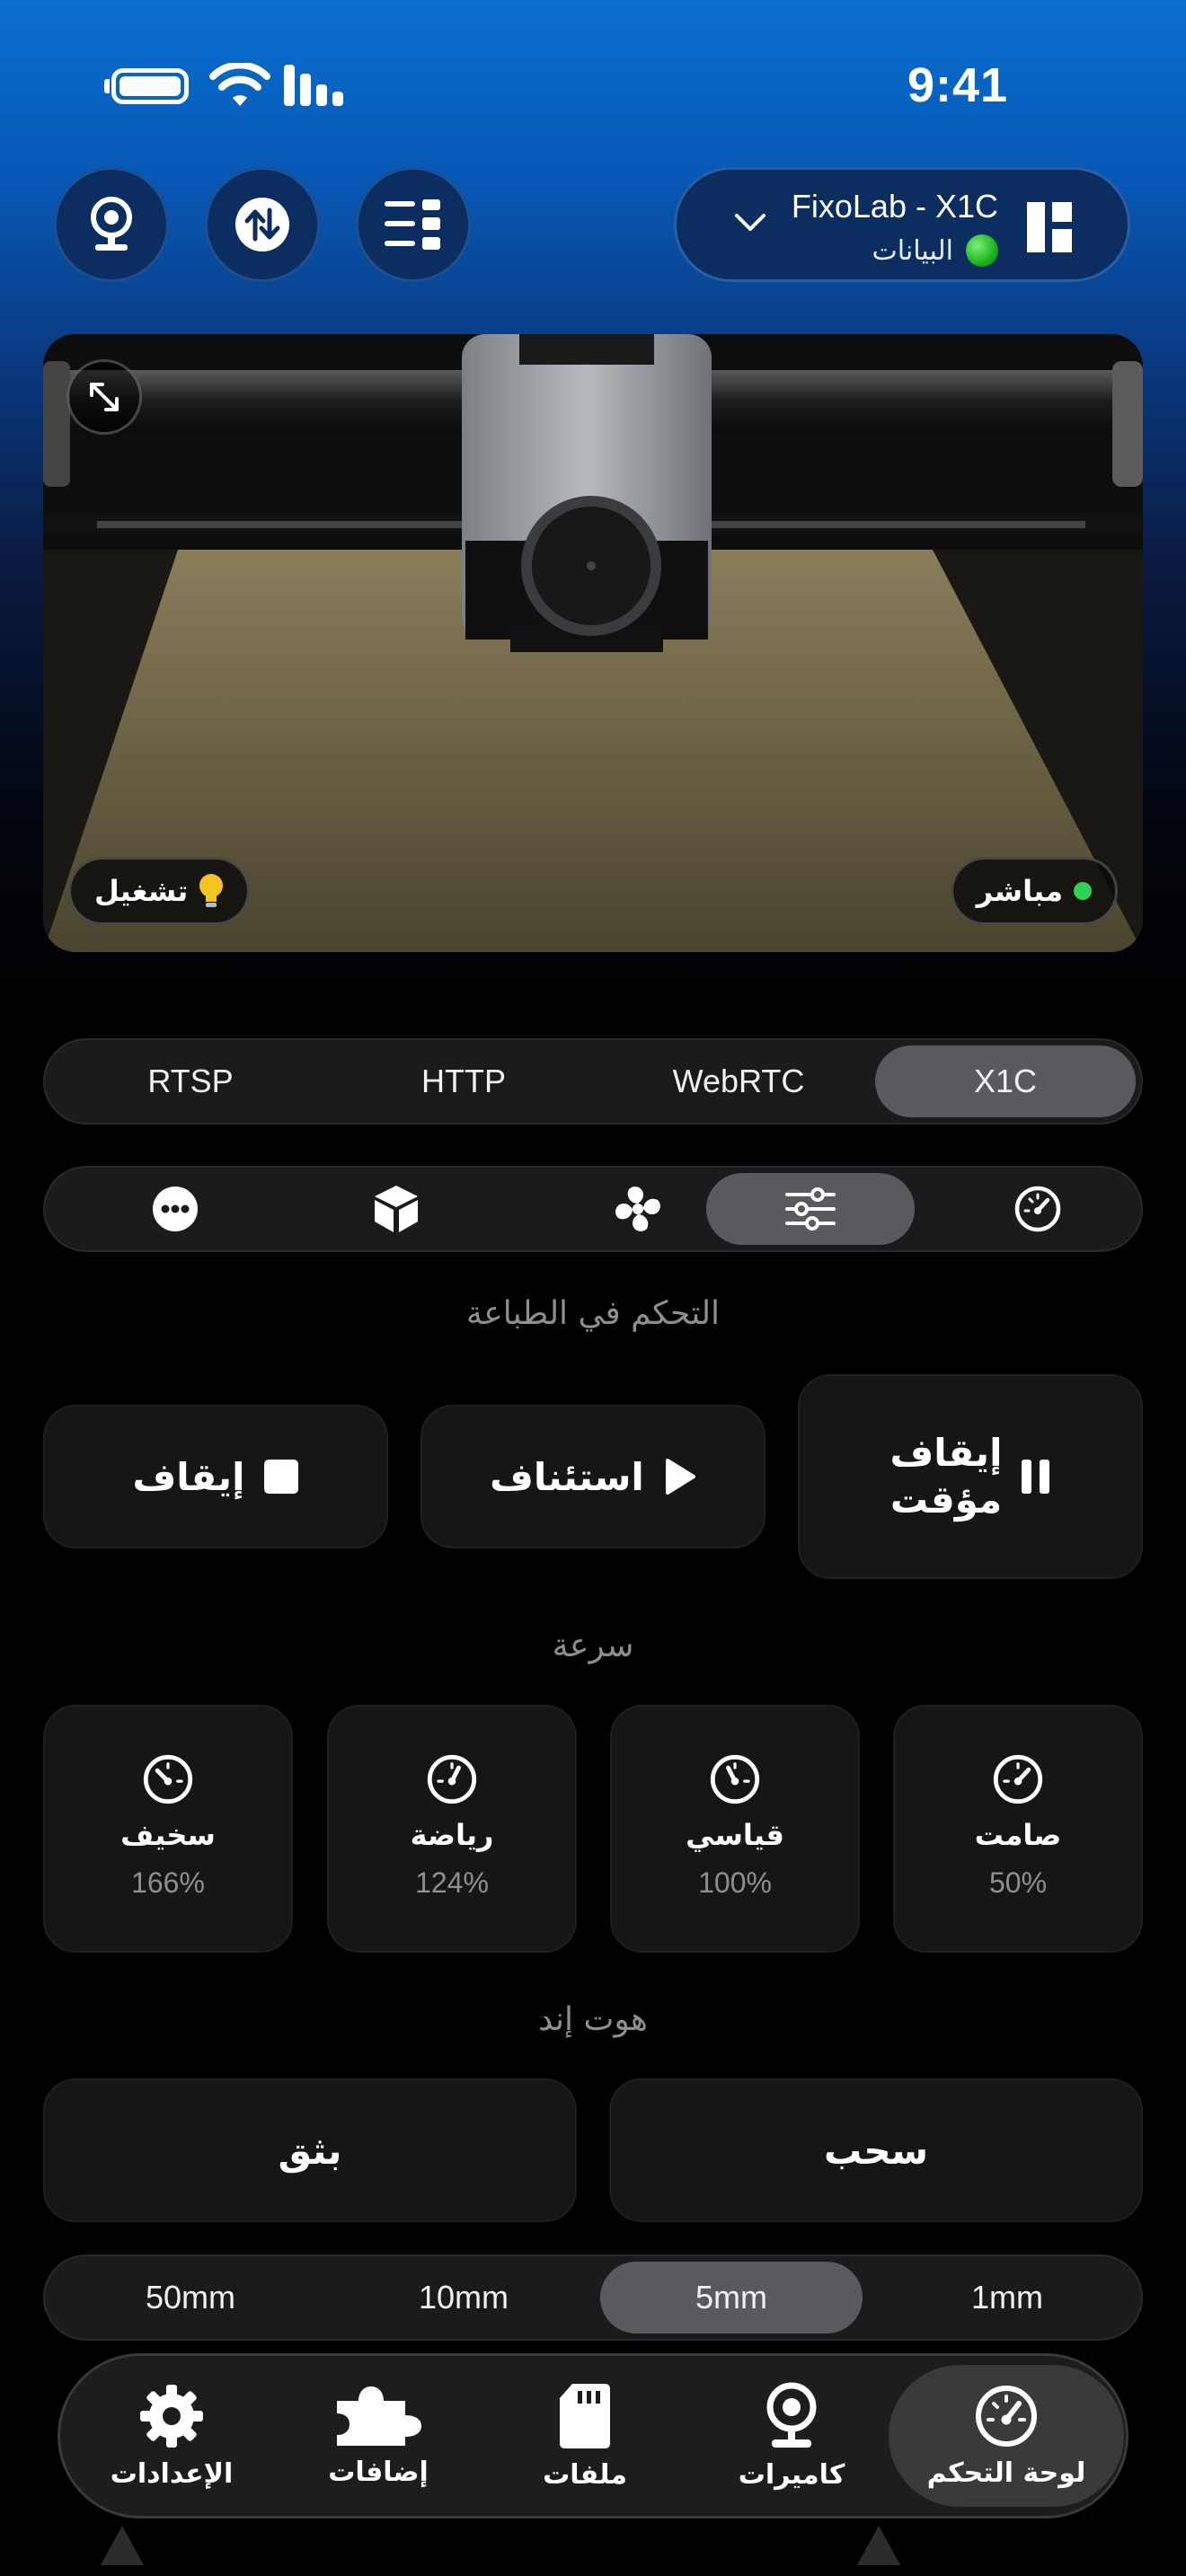 This screenshot has height=2576, width=1186. What do you see at coordinates (378, 2472) in the screenshot?
I see `tab-bar-label: إضافات` at bounding box center [378, 2472].